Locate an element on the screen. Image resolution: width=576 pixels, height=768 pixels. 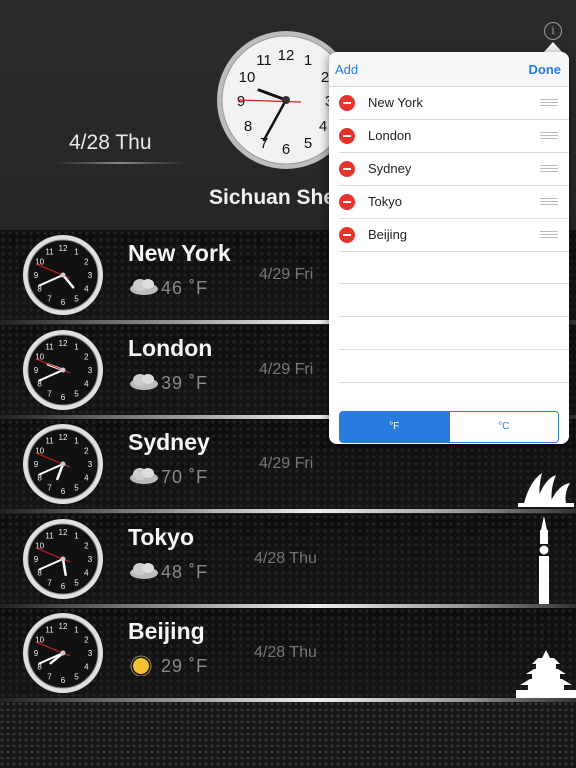
temperature: 29 ˚F is located at coordinates (185, 666).